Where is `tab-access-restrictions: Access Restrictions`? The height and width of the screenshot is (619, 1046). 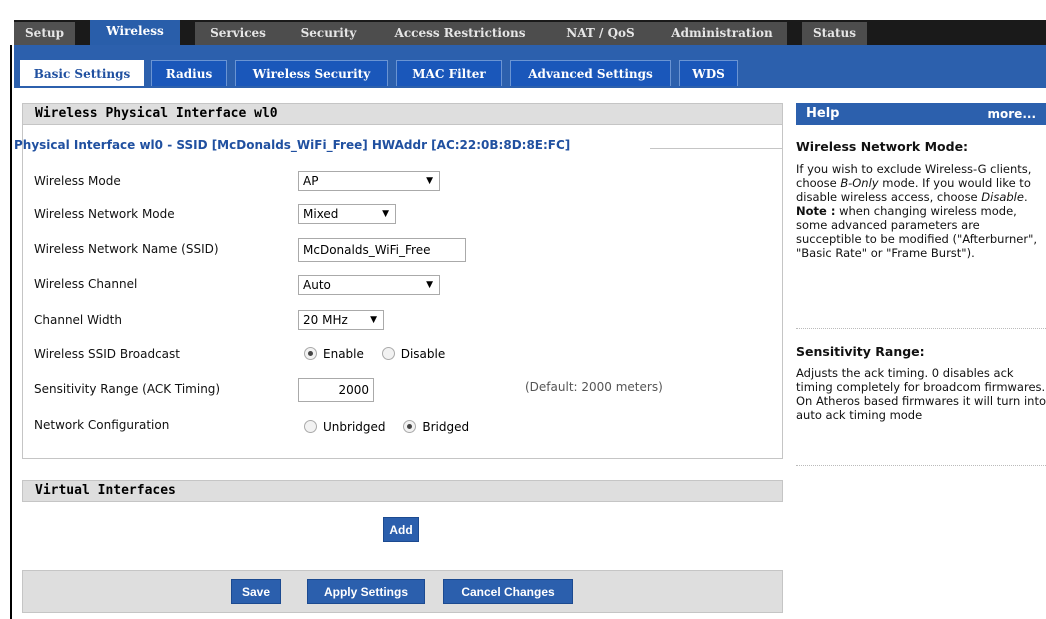
tab-access-restrictions: Access Restrictions is located at coordinates (460, 33).